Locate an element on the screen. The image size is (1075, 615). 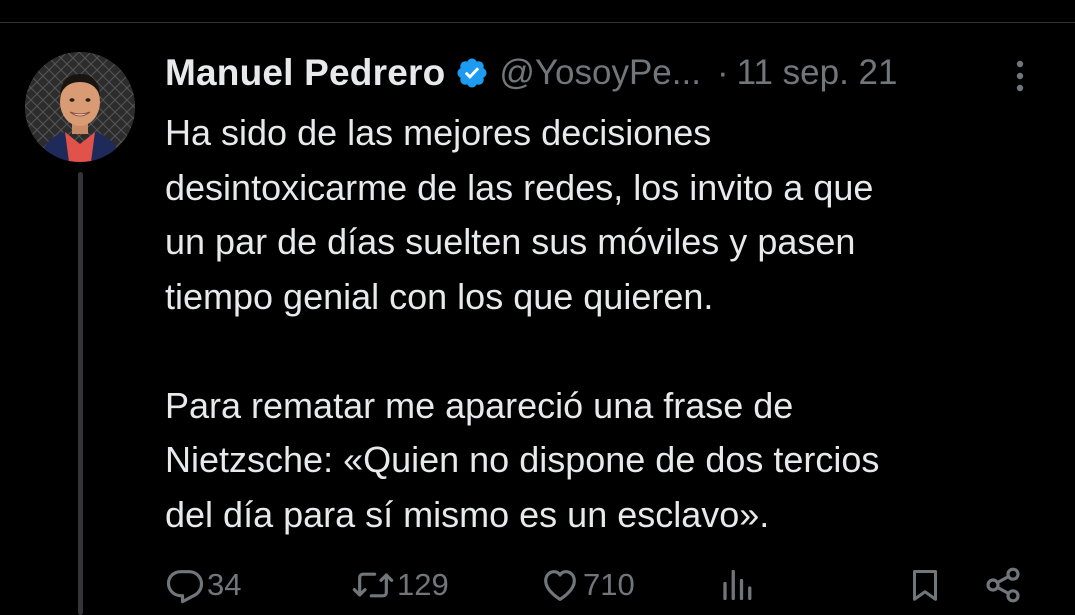
heart-icon is located at coordinates (560, 585).